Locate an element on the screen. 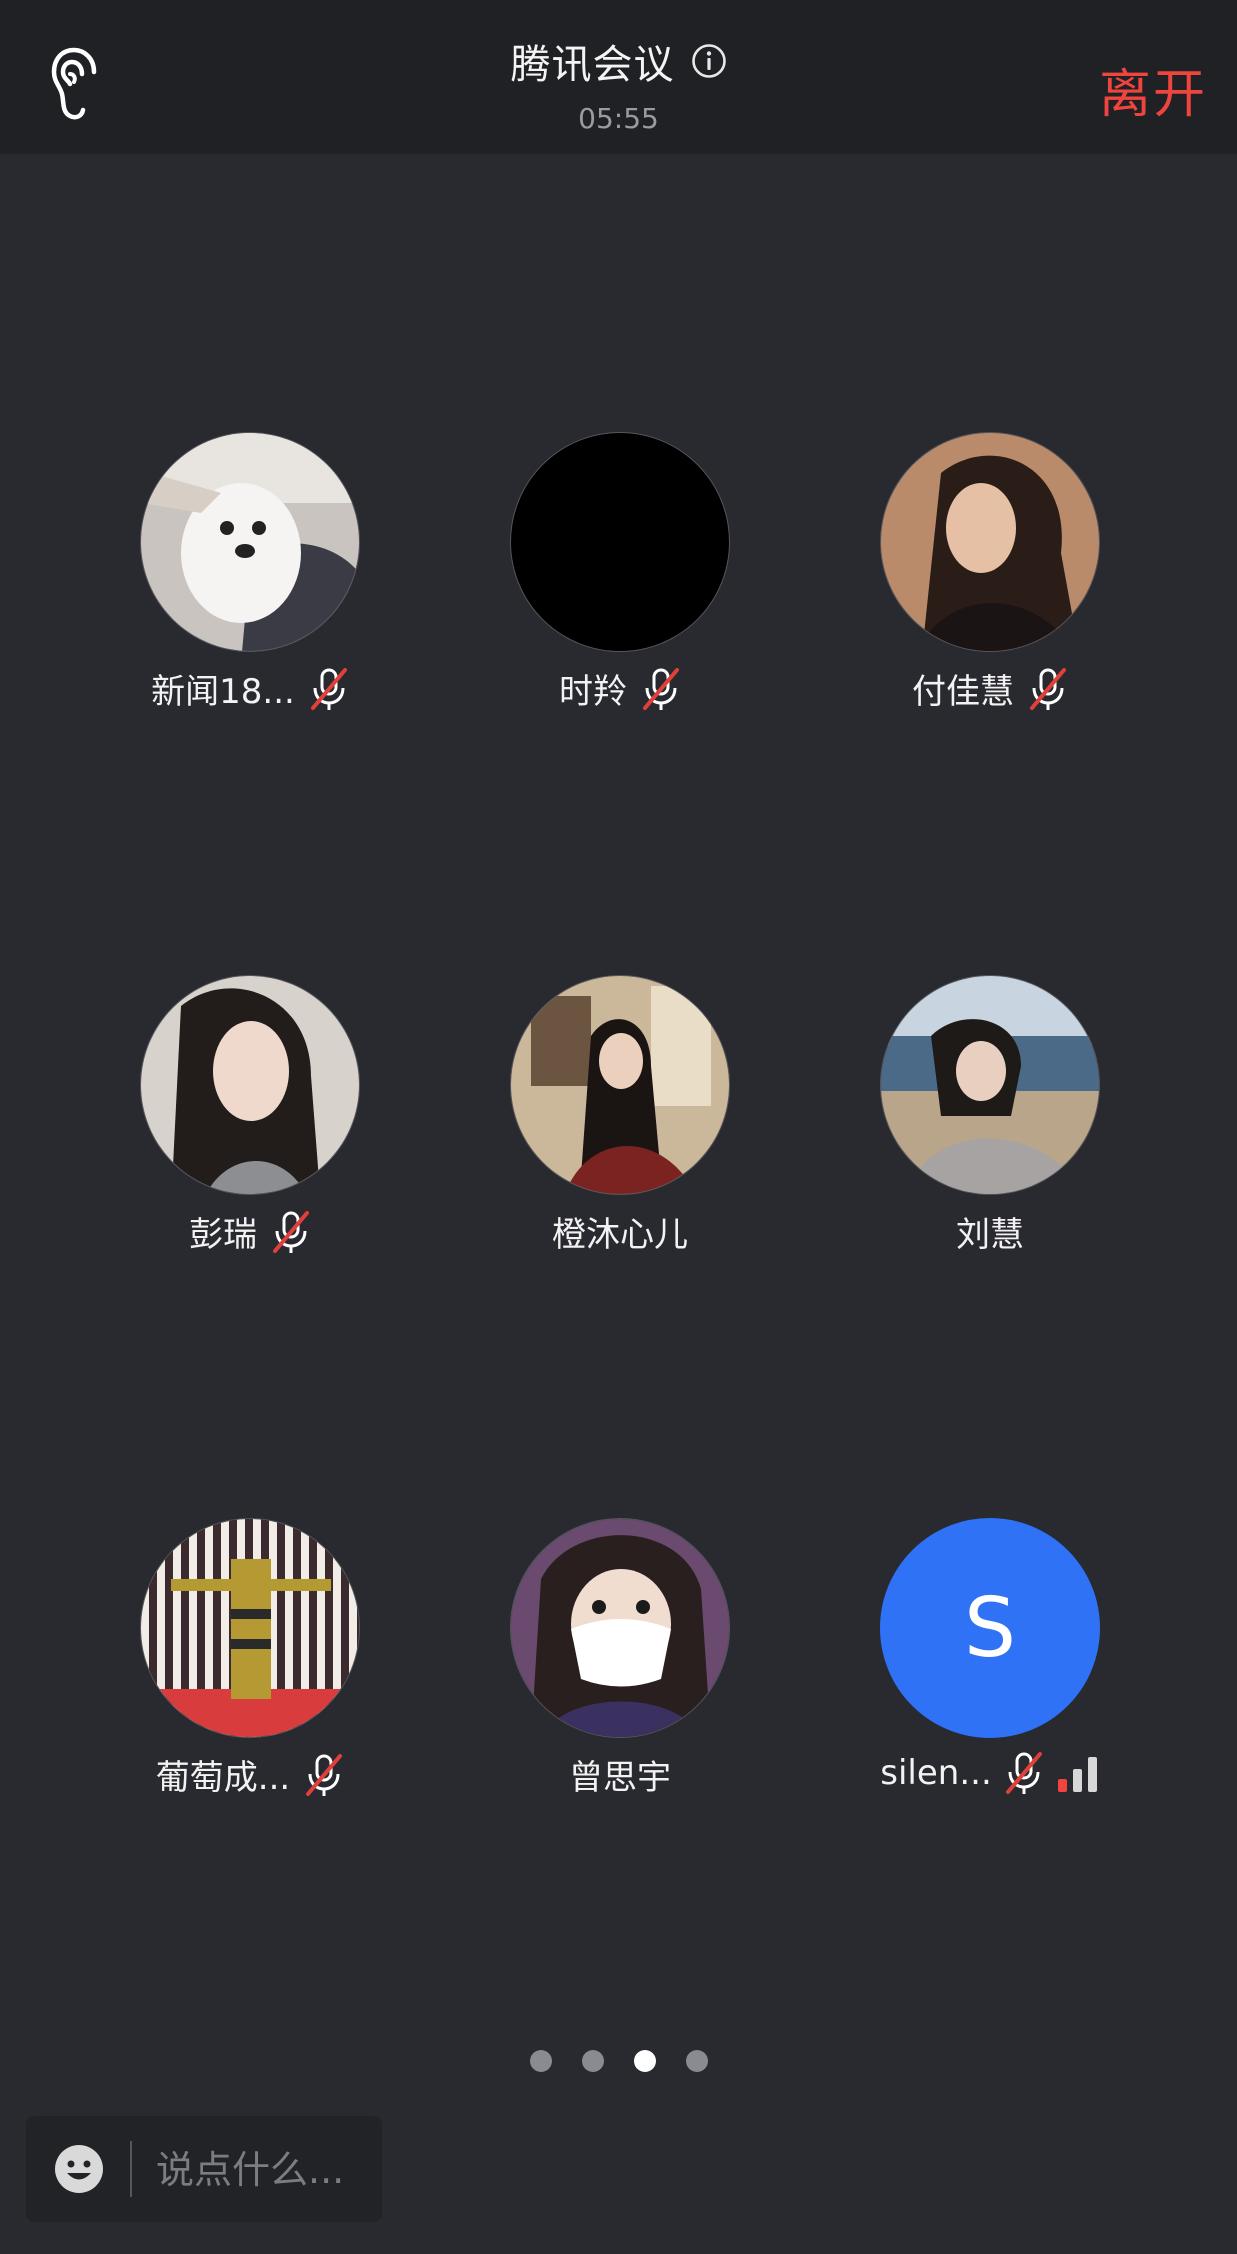 The image size is (1237, 2254). divider is located at coordinates (131, 2169).